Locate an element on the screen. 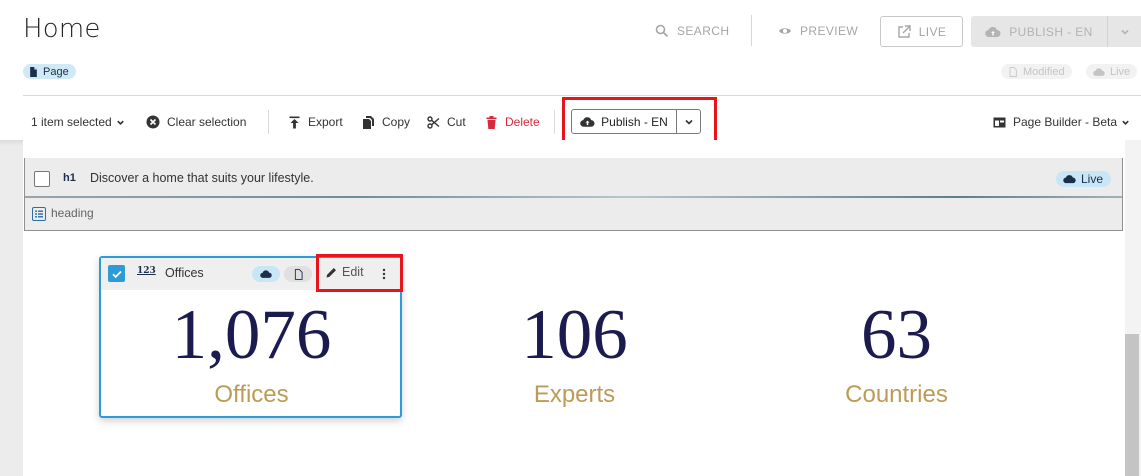 This screenshot has height=476, width=1141. header-divider-line is located at coordinates (582, 95).